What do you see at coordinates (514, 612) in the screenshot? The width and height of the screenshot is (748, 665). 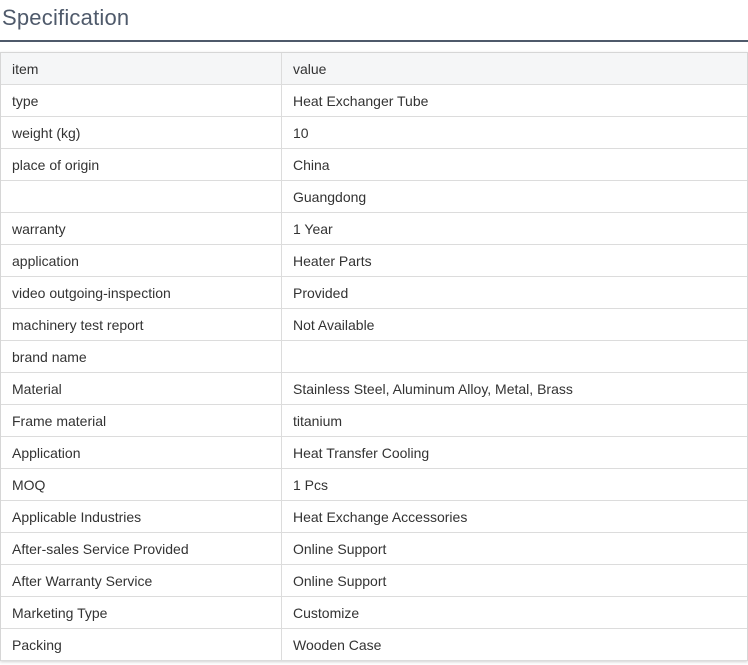 I see `spec-value-cell: Customize` at bounding box center [514, 612].